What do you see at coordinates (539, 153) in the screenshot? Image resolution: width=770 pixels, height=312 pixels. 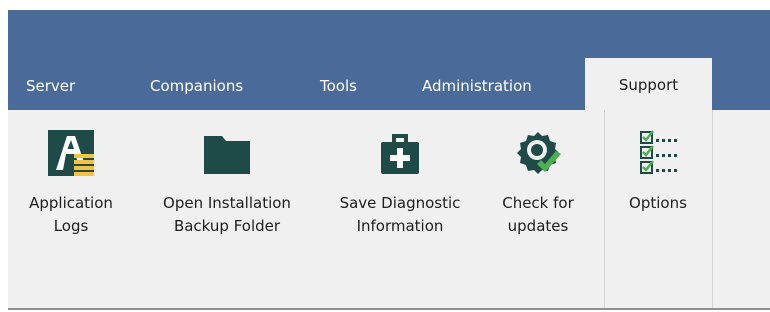 I see `update-badge-icon` at bounding box center [539, 153].